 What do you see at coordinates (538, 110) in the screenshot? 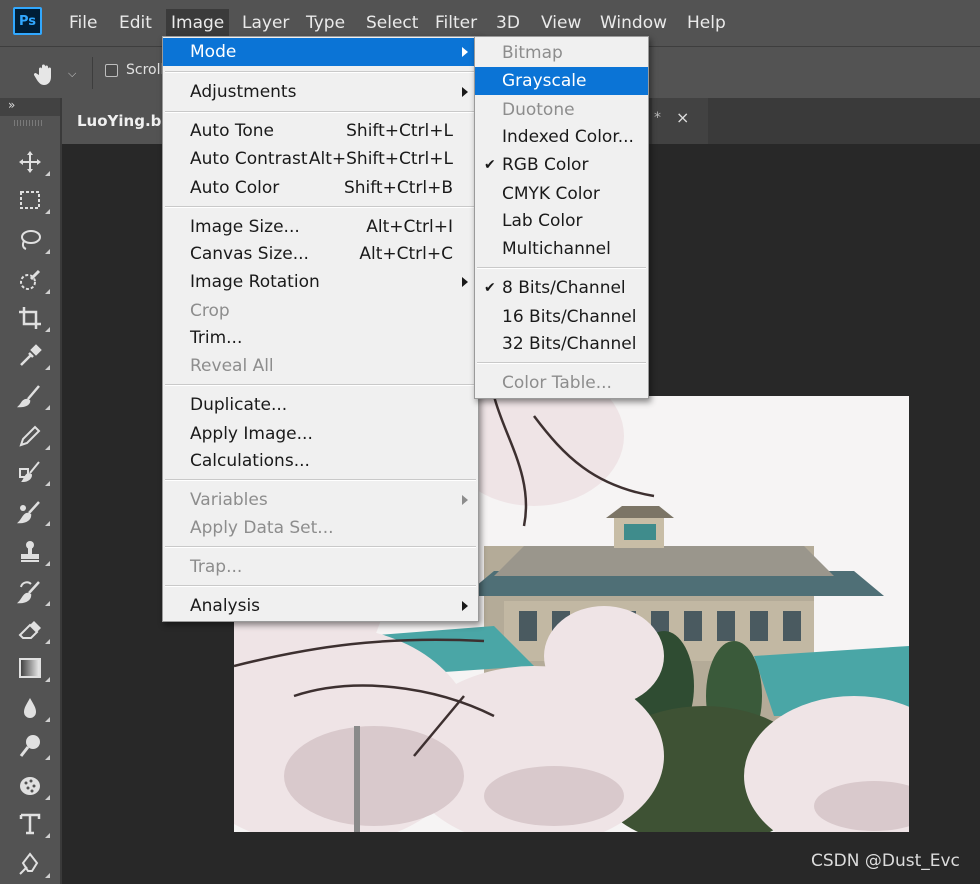
I see `menu-item-label: Duotone` at bounding box center [538, 110].